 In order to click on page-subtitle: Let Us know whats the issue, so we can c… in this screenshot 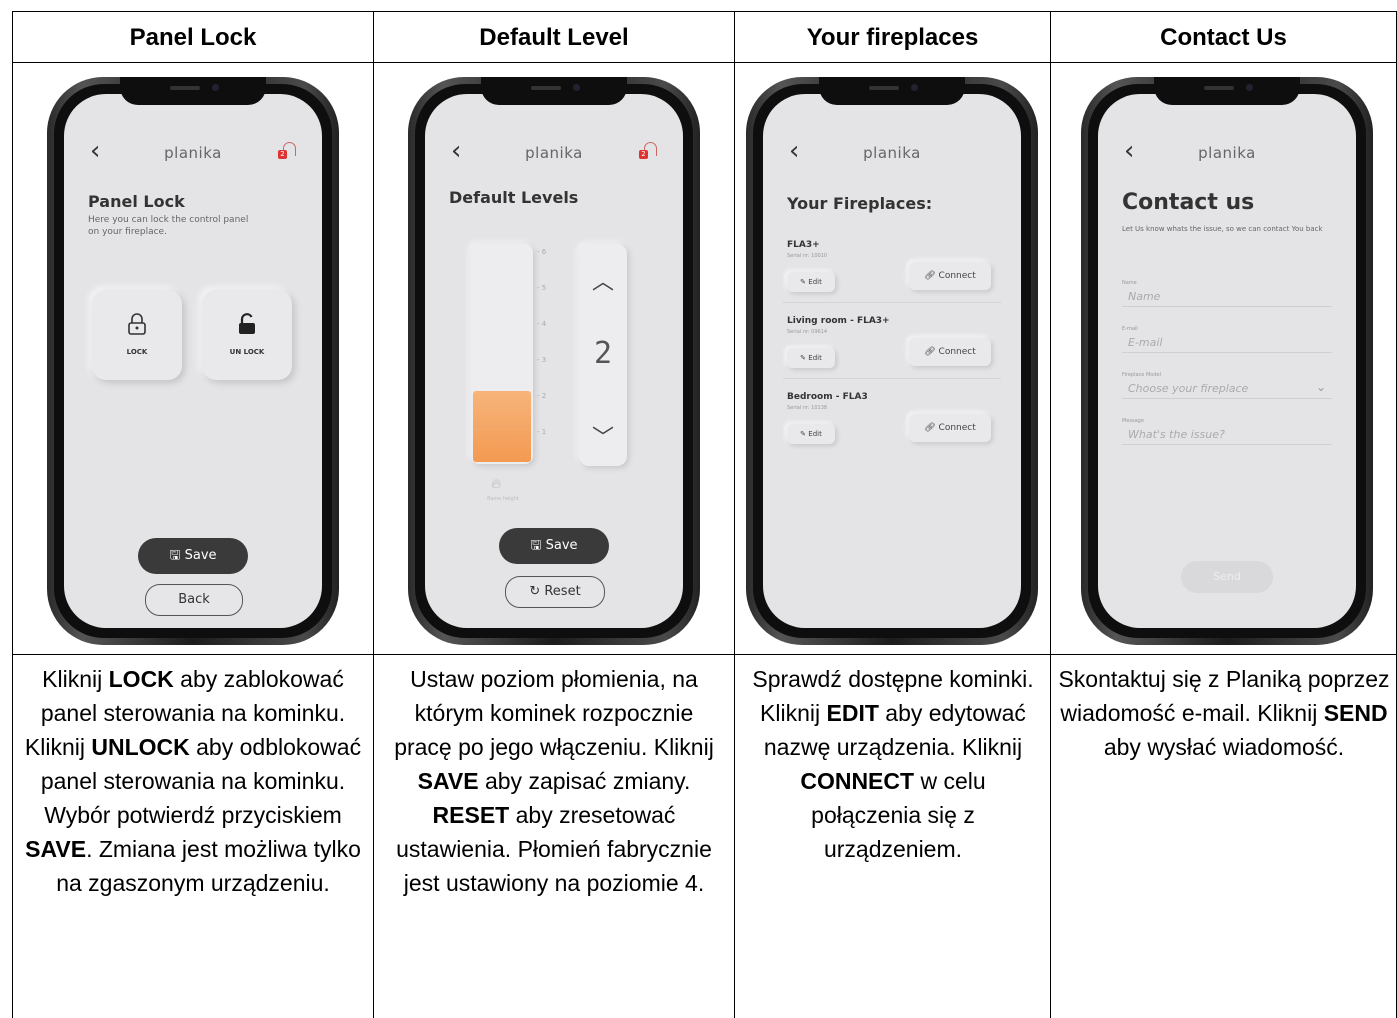, I will do `click(1222, 229)`.